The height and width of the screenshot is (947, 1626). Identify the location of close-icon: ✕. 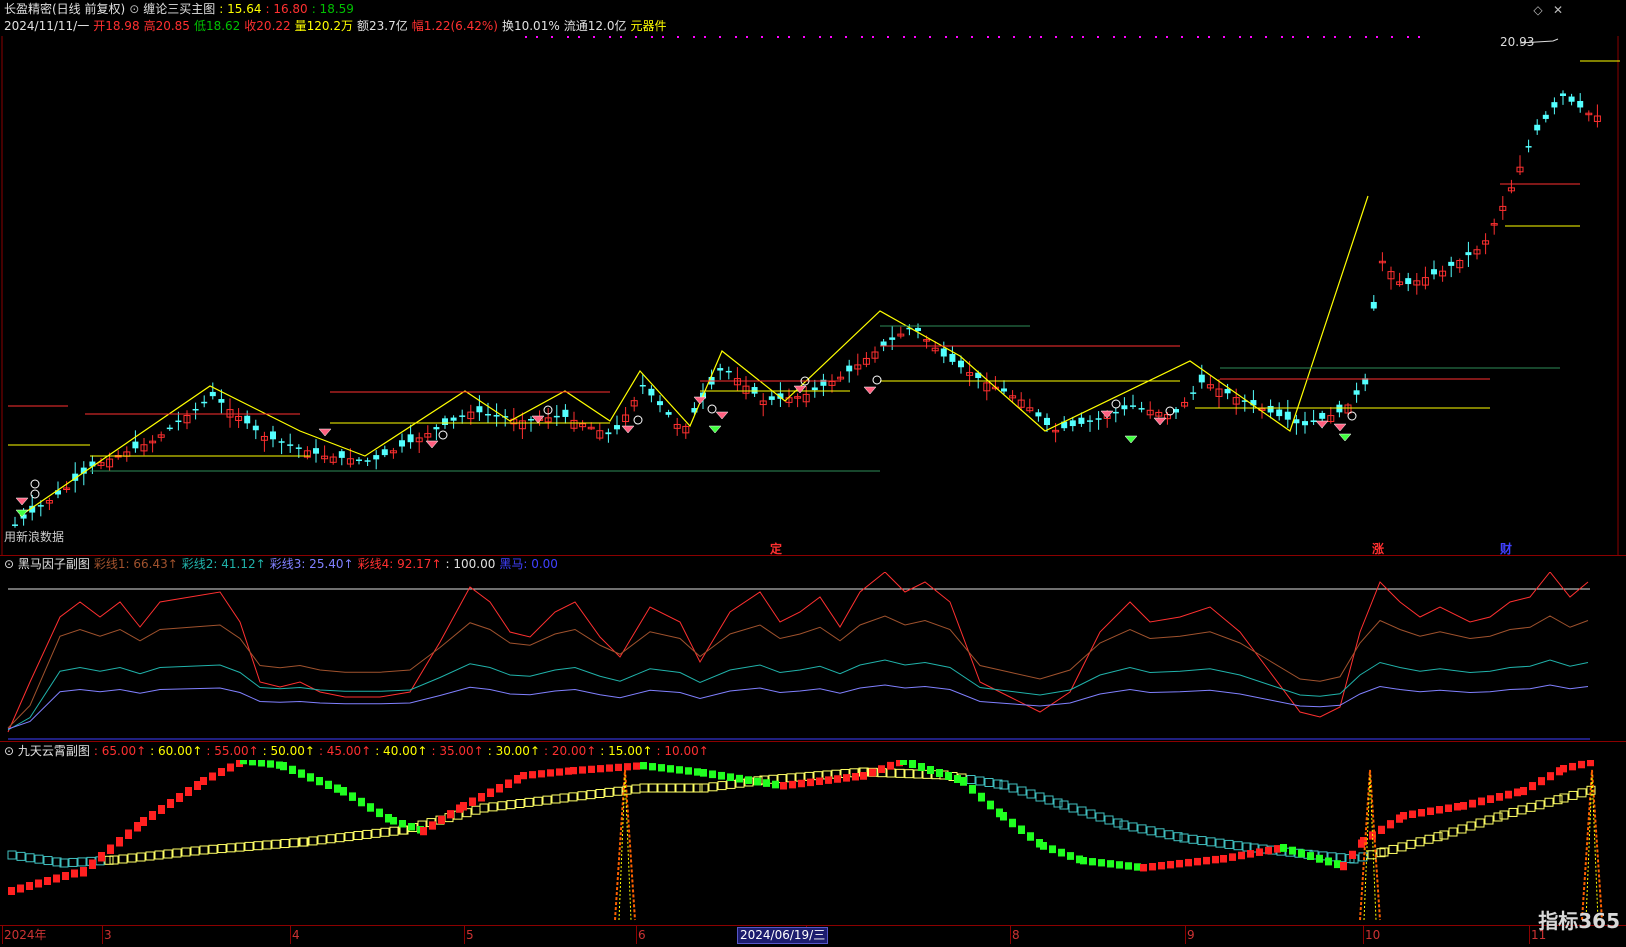
(1558, 10).